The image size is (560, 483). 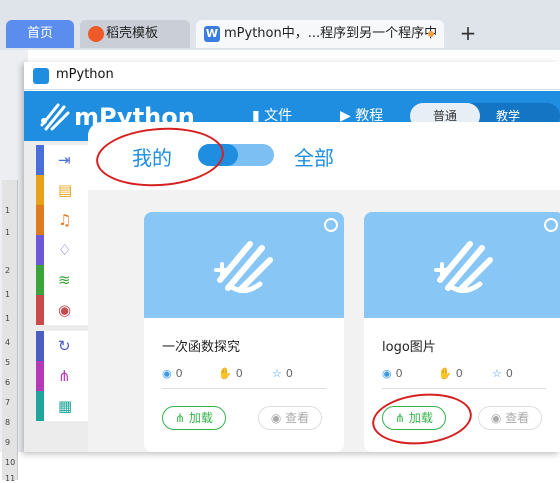 I want to click on ruler-number: 6, so click(x=8, y=382).